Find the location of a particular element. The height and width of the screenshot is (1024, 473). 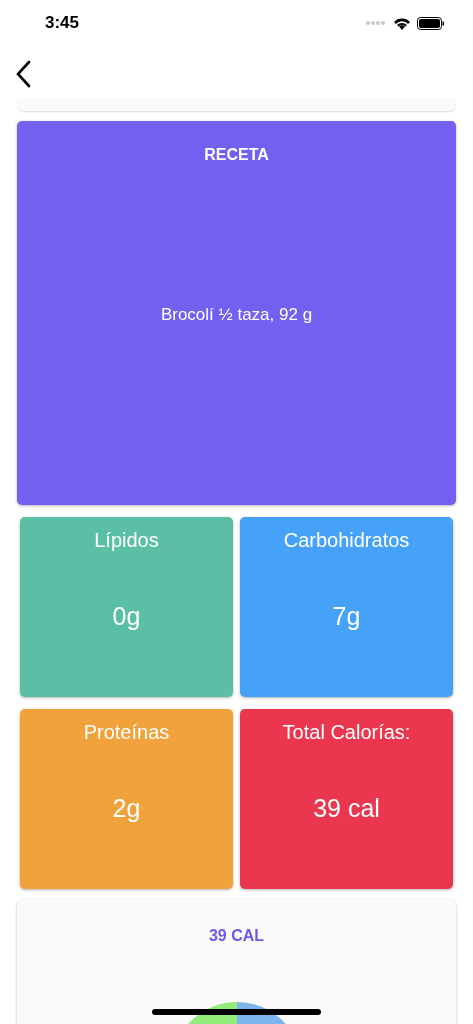

nutrient-value: 2g is located at coordinates (126, 808).